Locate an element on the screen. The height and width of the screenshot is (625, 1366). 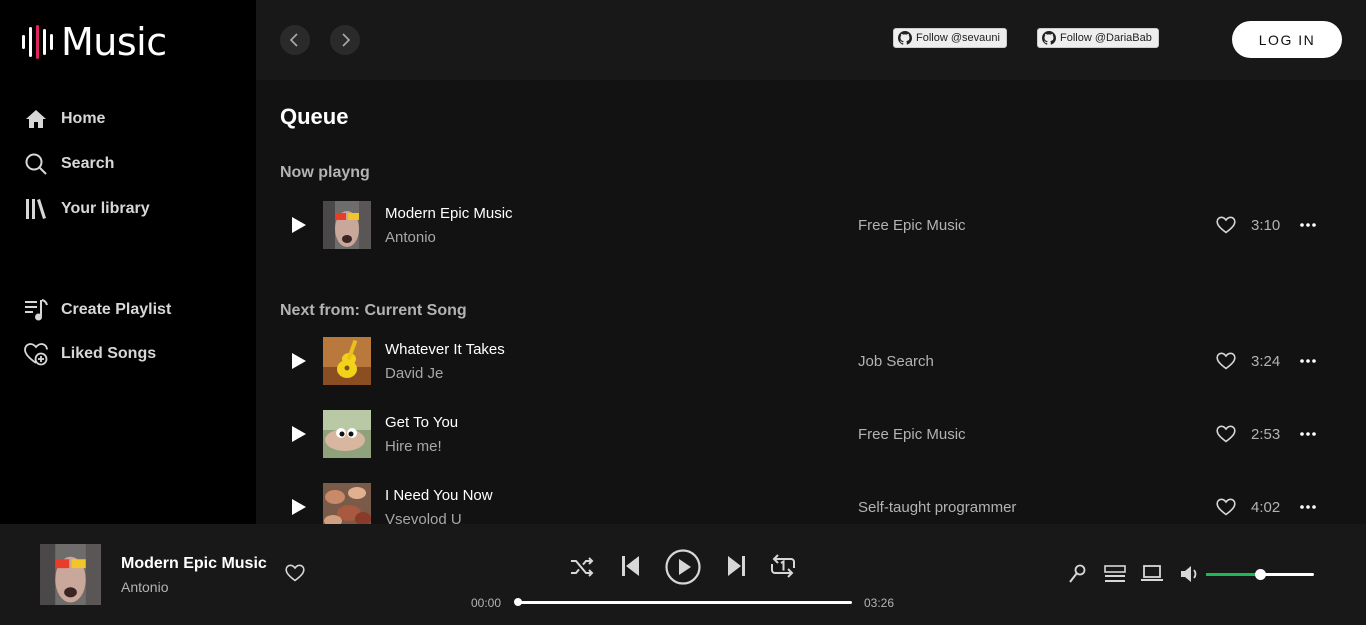
heart-plus-icon is located at coordinates (36, 354).